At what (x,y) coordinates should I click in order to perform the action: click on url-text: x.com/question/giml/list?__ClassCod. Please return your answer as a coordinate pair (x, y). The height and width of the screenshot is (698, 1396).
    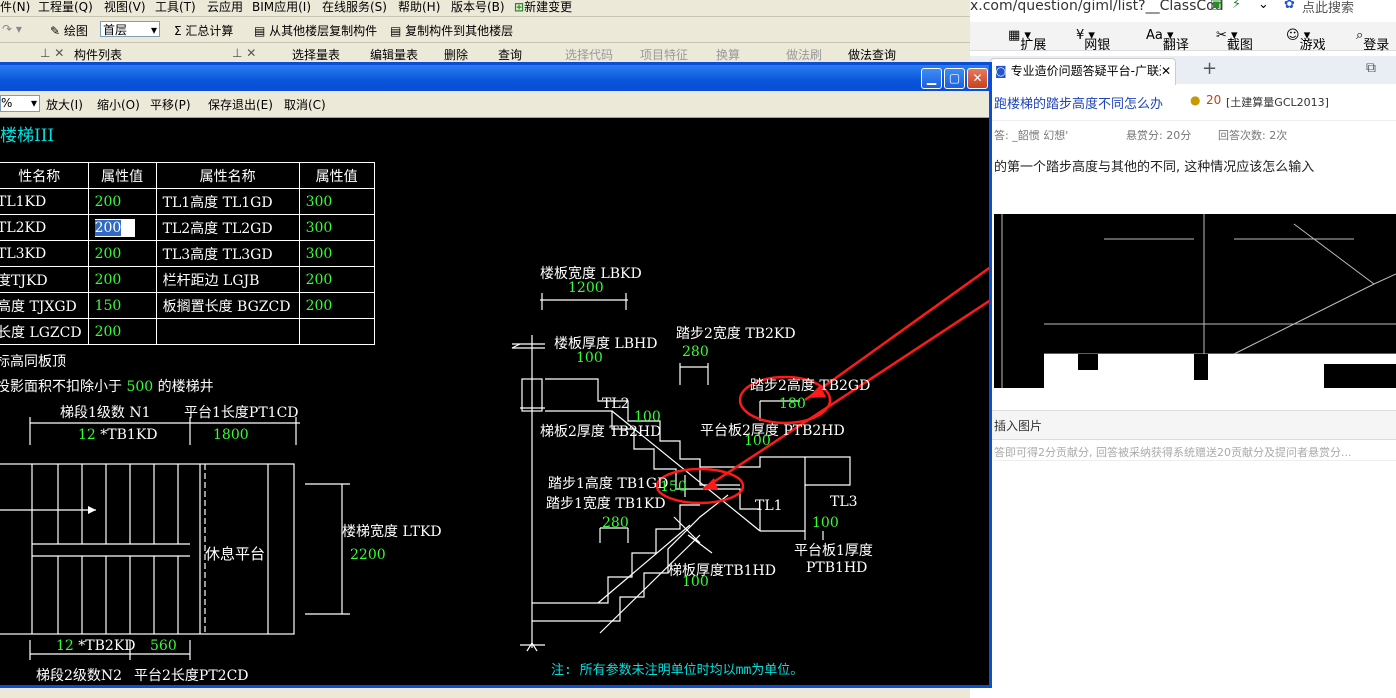
    Looking at the image, I should click on (1097, 7).